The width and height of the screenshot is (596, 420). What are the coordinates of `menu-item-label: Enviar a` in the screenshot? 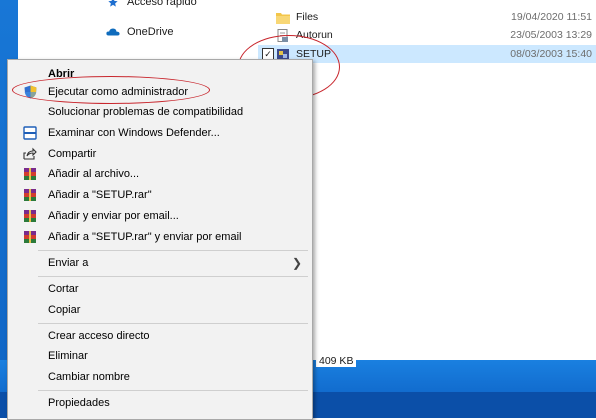 It's located at (68, 263).